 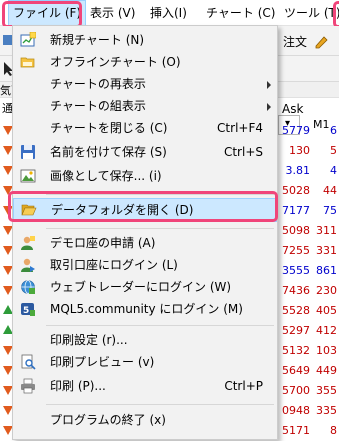 I want to click on bid-value: 5779, so click(x=296, y=130).